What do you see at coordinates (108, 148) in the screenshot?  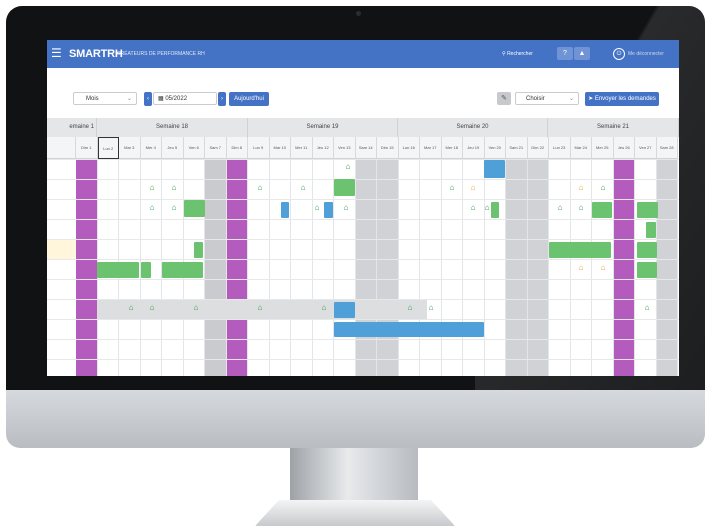 I see `day-header: Lun 2` at bounding box center [108, 148].